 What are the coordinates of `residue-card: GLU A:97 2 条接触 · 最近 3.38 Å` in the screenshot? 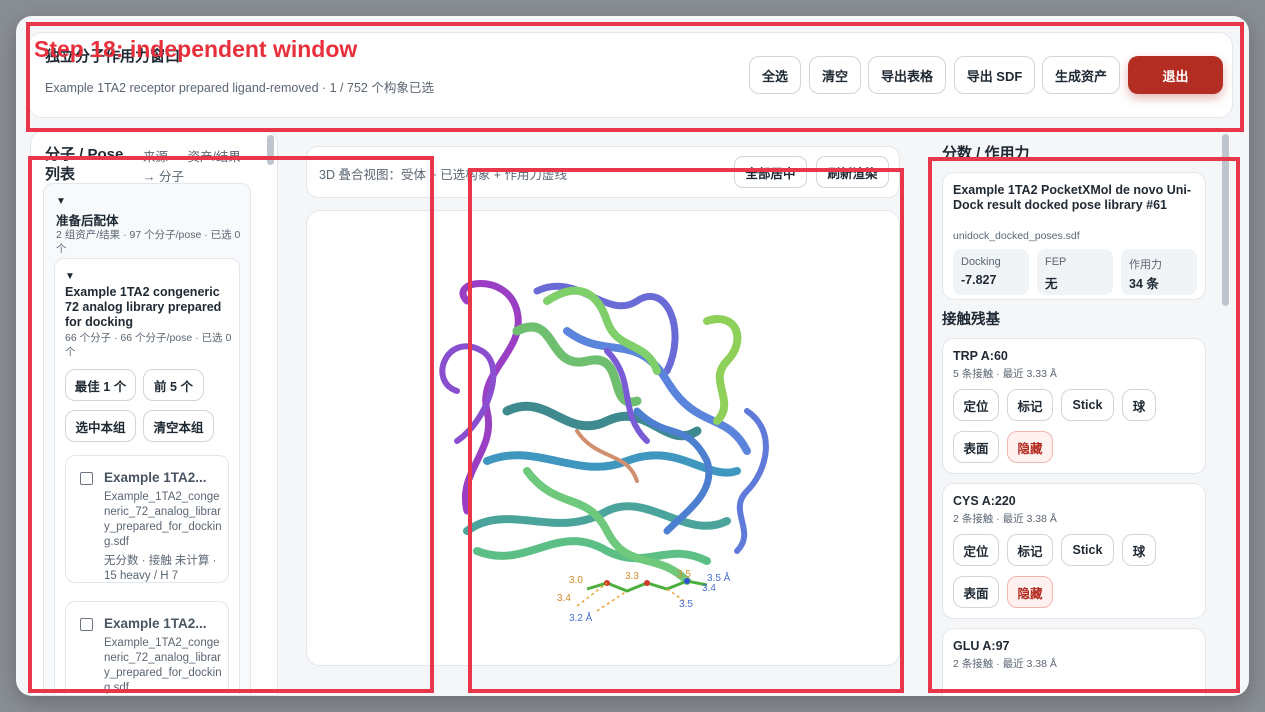 It's located at (1074, 662).